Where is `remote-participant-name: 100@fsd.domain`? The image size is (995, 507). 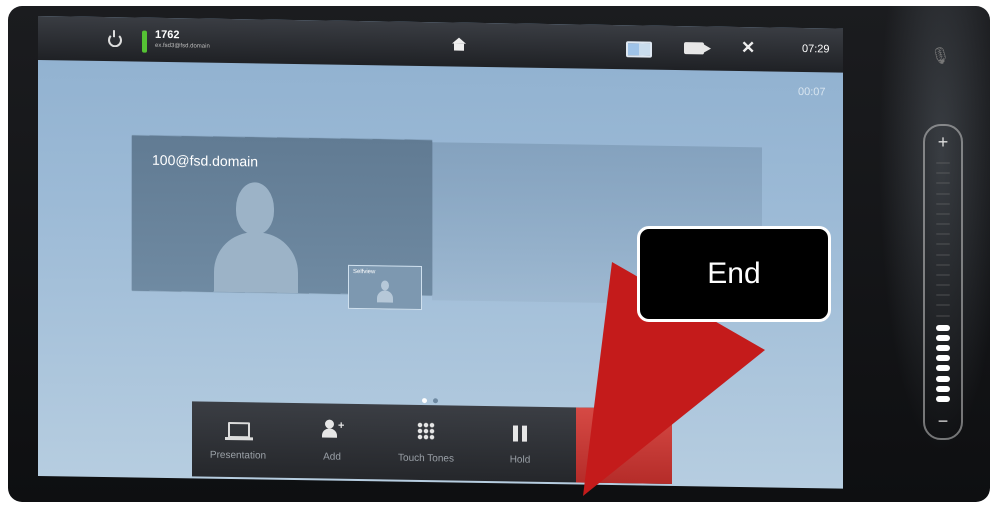
remote-participant-name: 100@fsd.domain is located at coordinates (205, 160).